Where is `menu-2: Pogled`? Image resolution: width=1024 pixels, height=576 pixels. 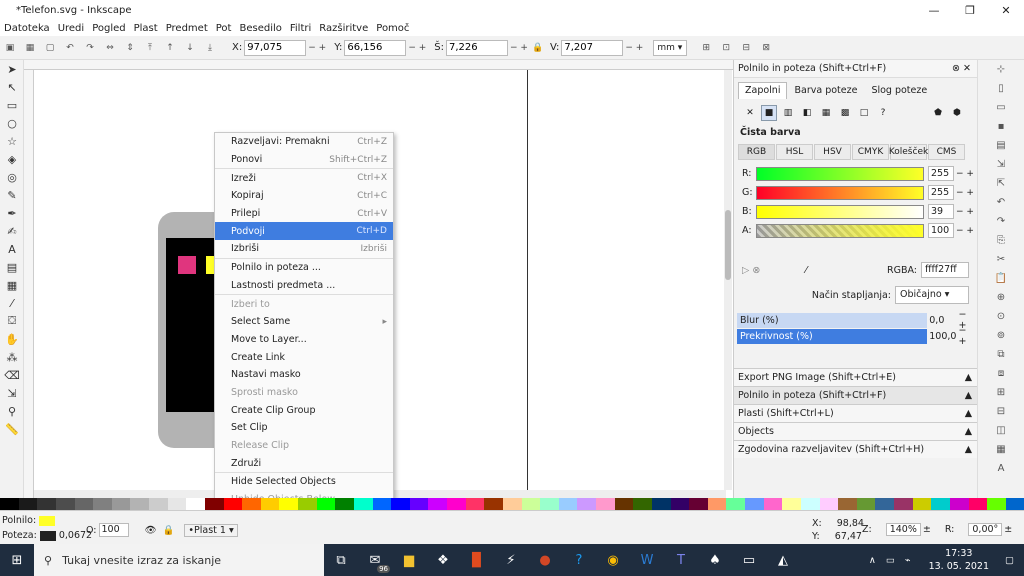
menu-2: Pogled is located at coordinates (108, 28).